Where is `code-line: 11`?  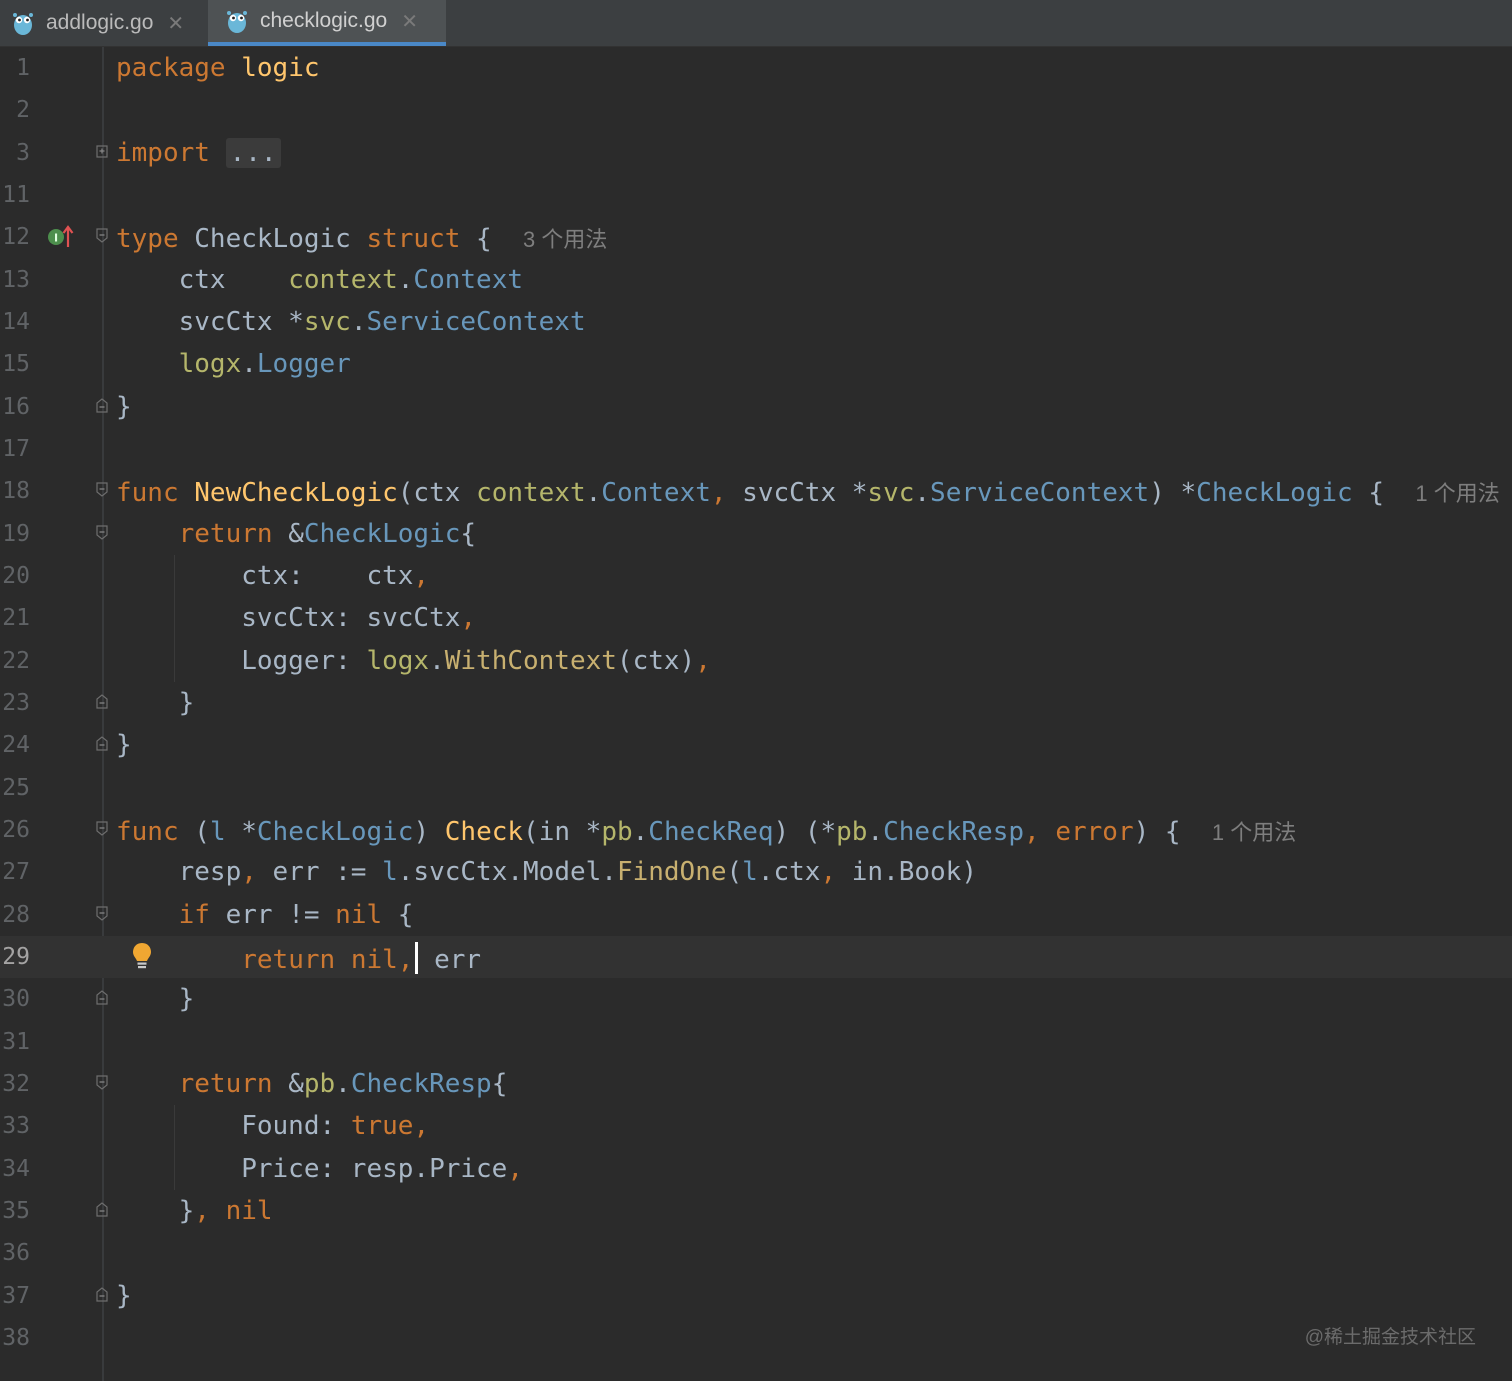 code-line: 11 is located at coordinates (756, 195).